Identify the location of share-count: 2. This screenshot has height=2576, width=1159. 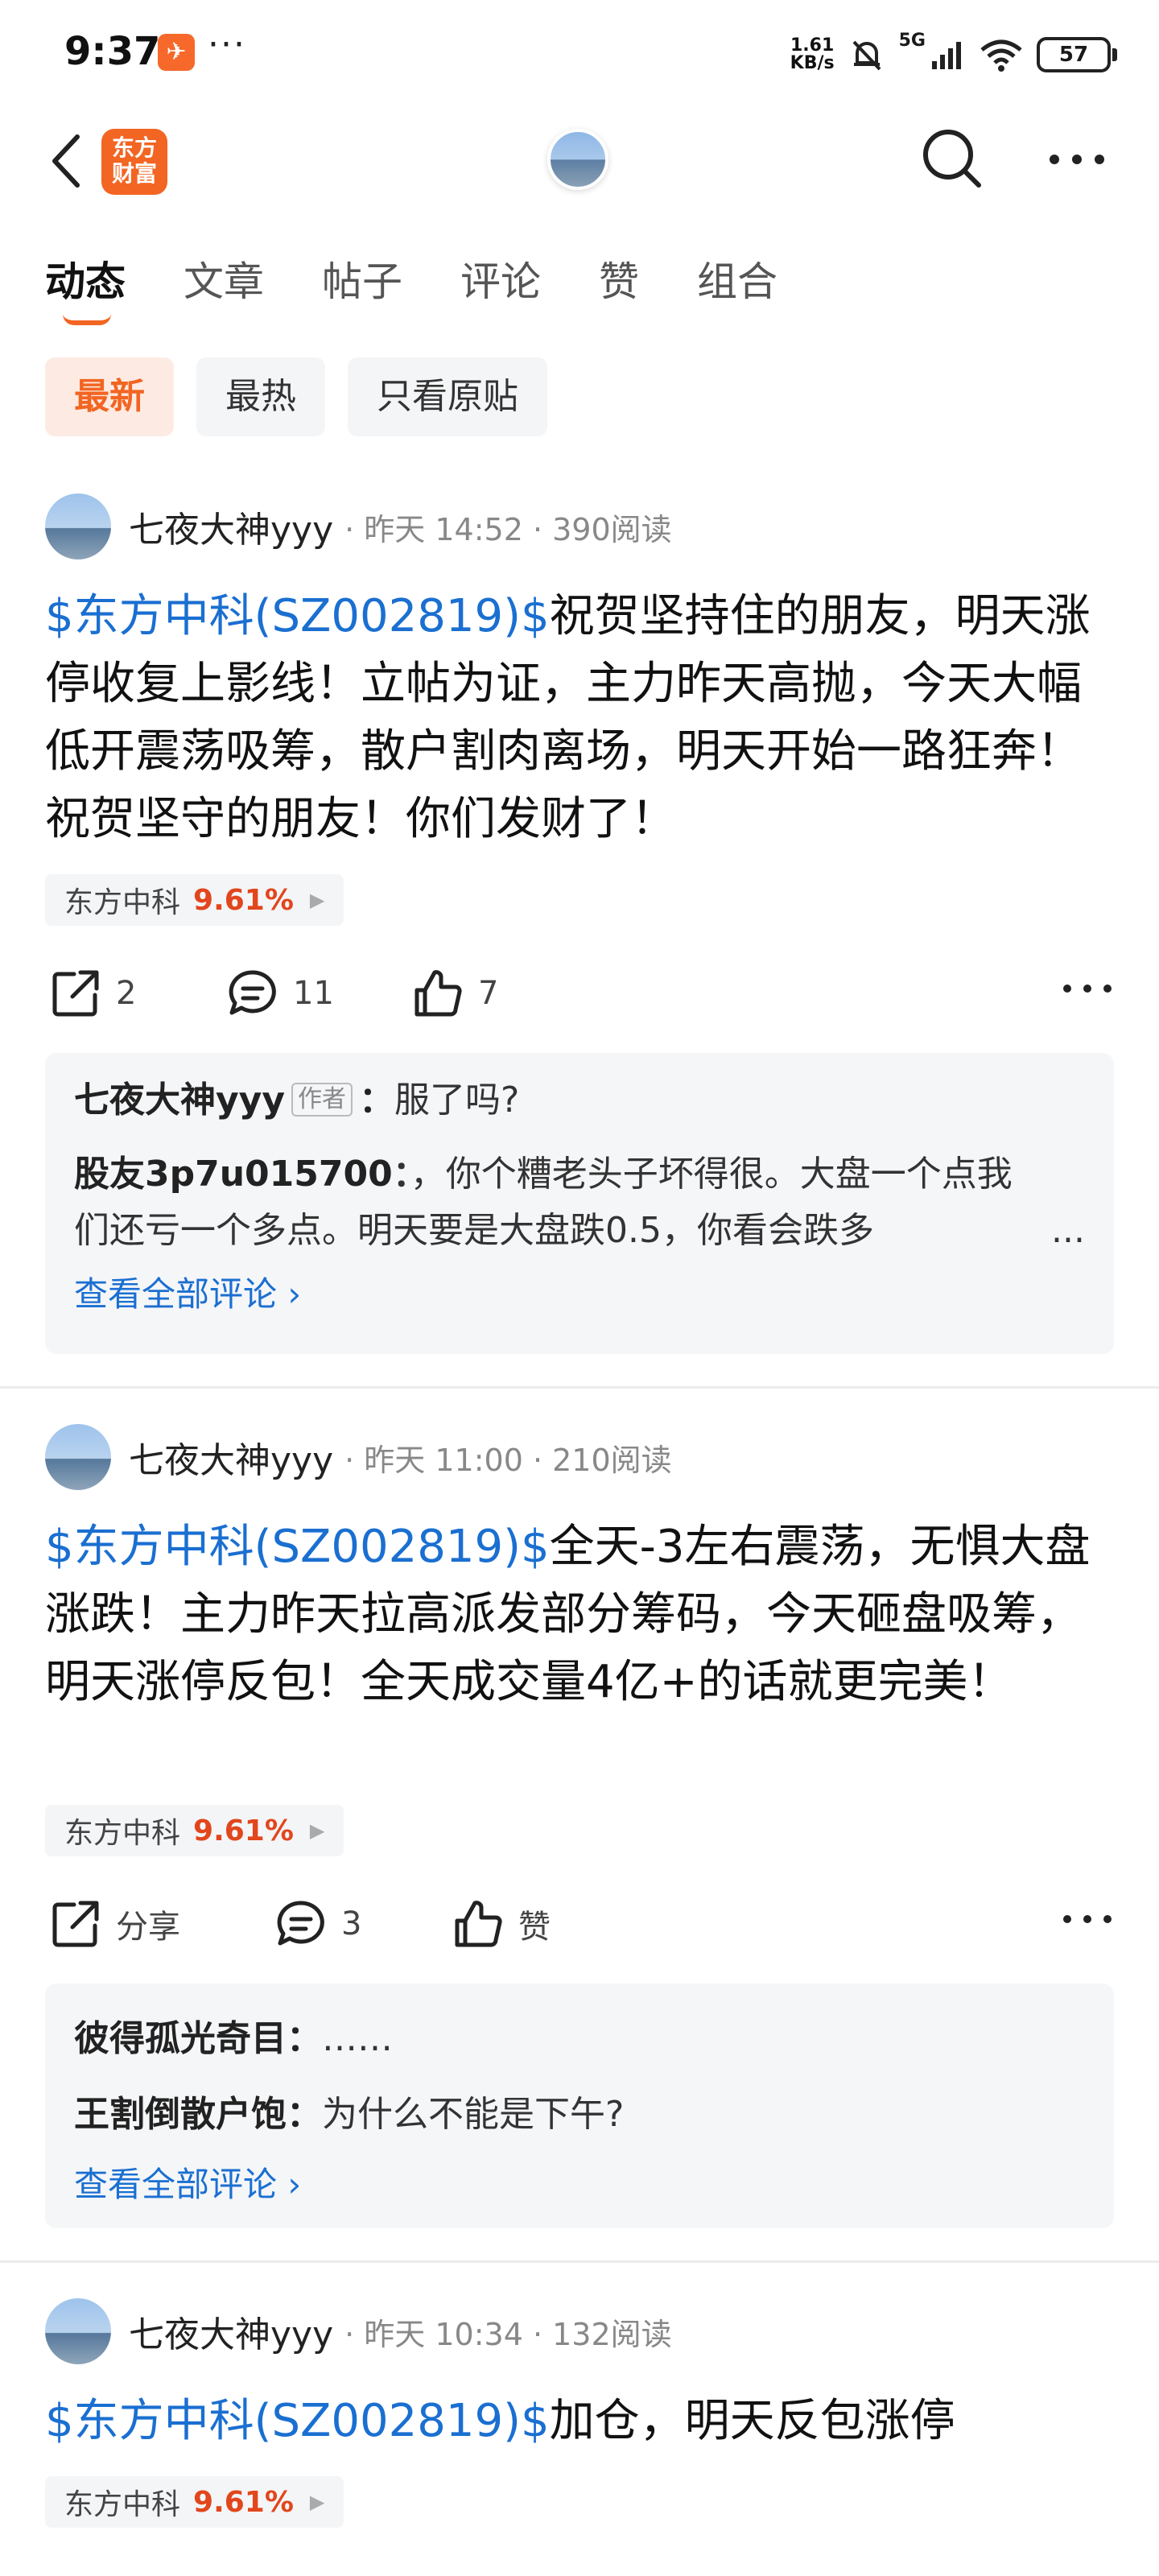
(126, 993).